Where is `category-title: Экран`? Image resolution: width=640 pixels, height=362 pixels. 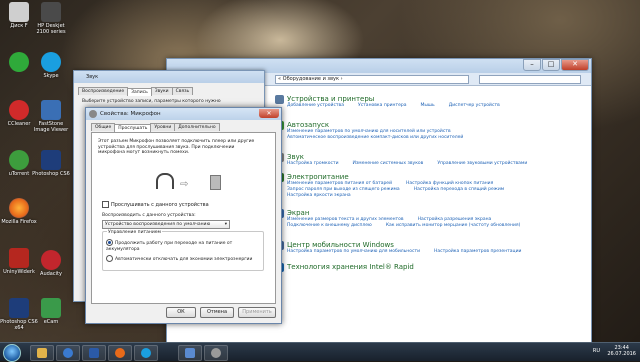
category-title: Экран is located at coordinates (410, 213).